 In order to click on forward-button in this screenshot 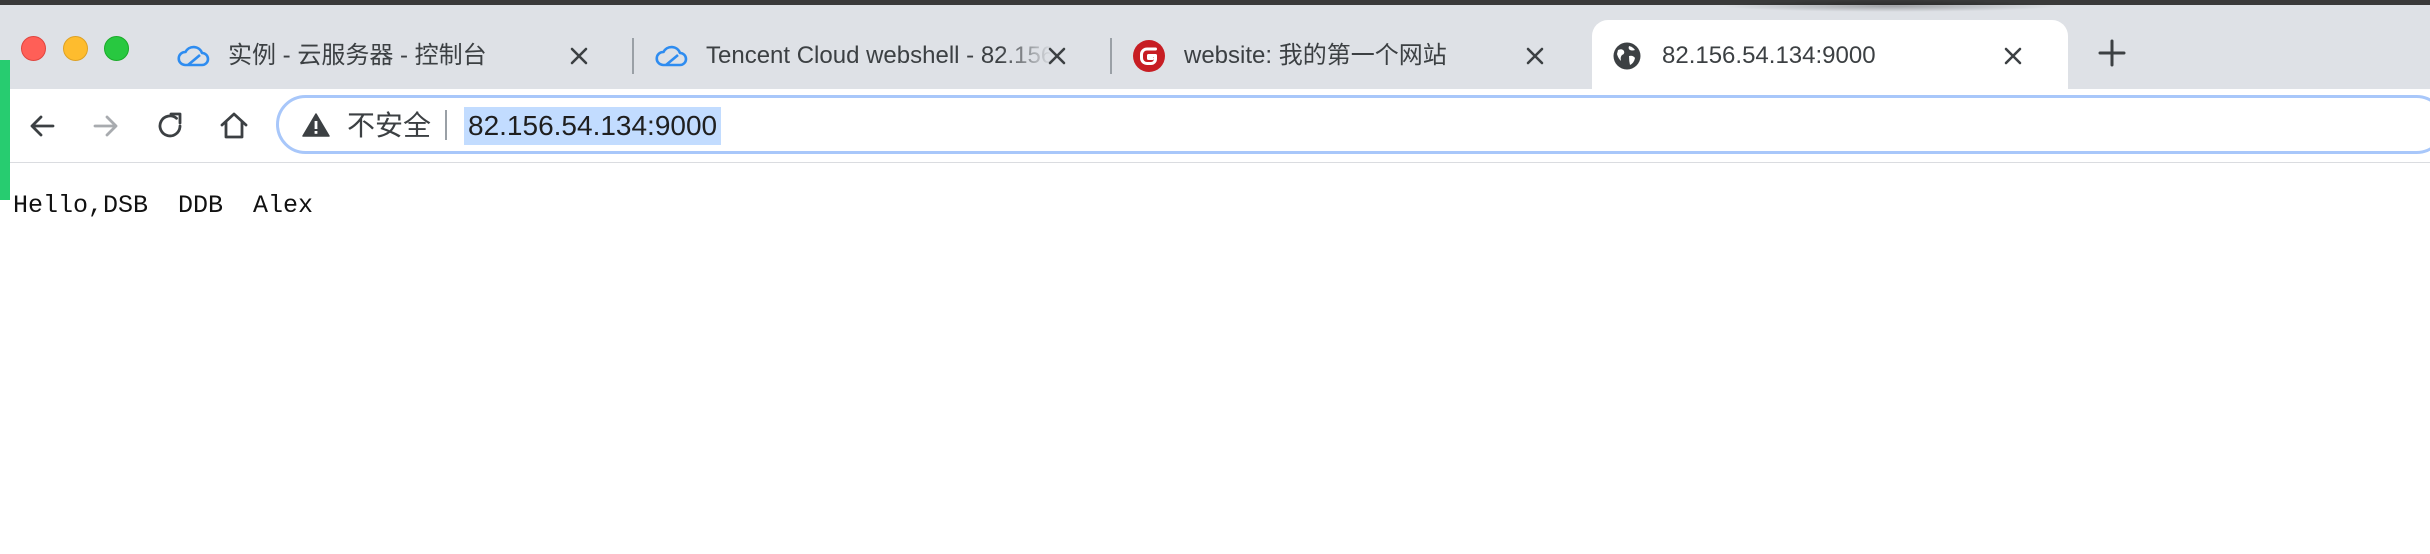, I will do `click(106, 126)`.